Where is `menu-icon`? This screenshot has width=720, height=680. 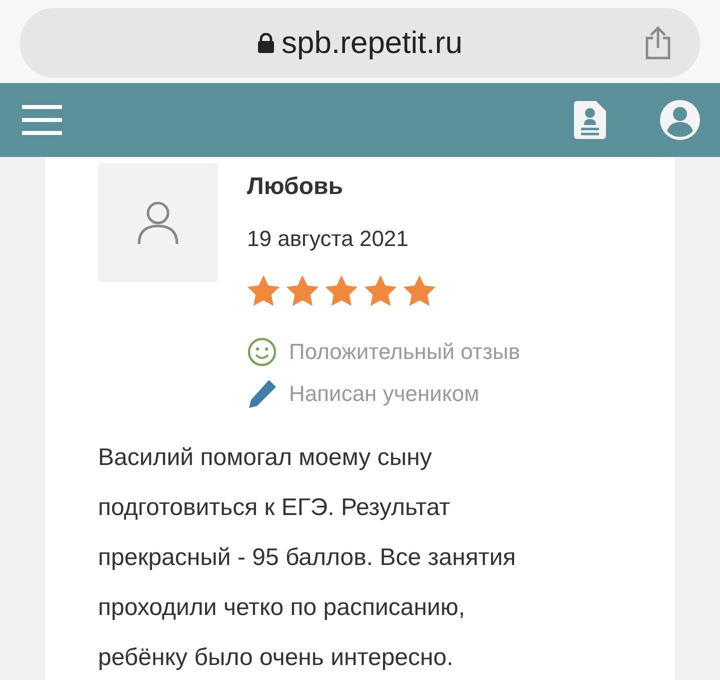
menu-icon is located at coordinates (42, 120).